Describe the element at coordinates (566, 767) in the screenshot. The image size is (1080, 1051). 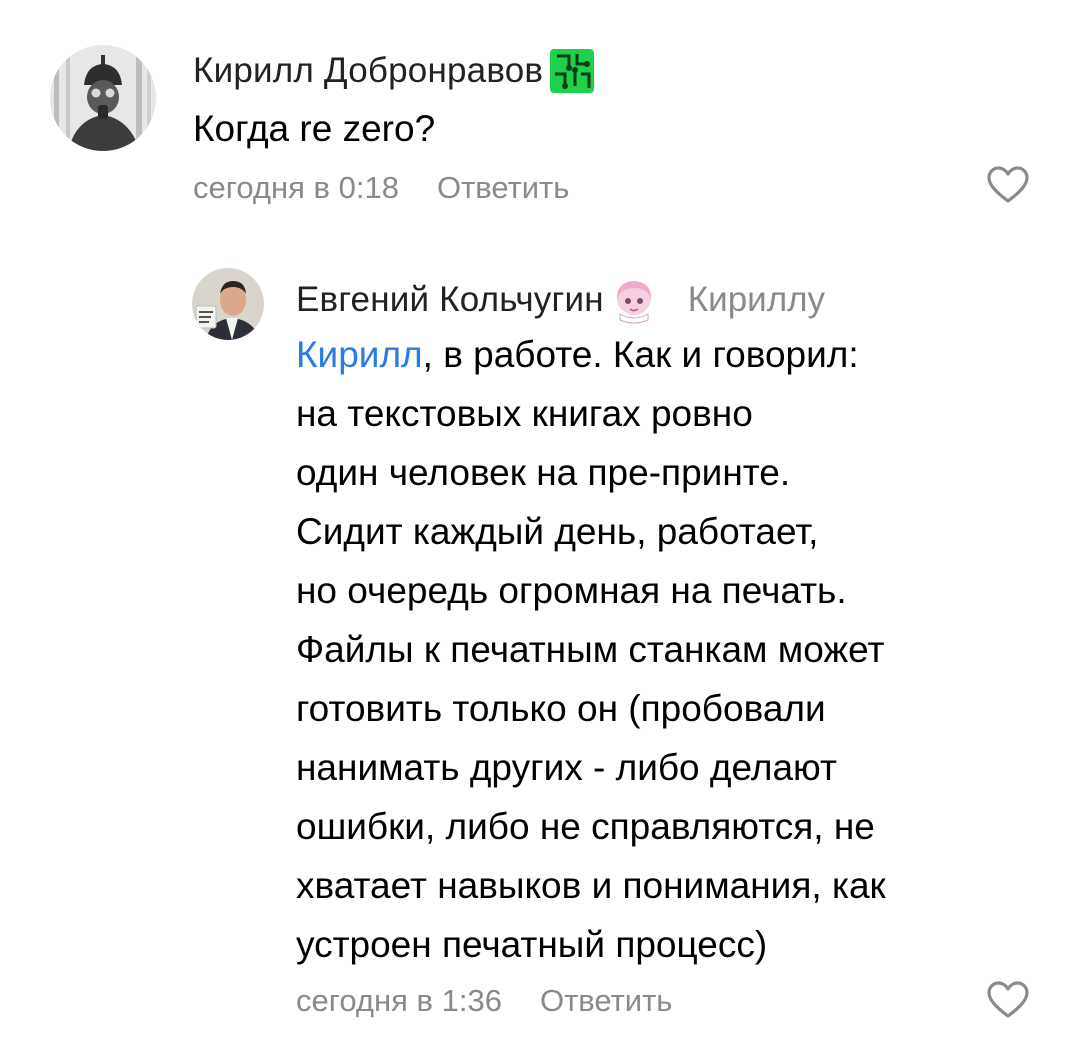
I see `comment-line: нанимать других - либо делают` at that location.